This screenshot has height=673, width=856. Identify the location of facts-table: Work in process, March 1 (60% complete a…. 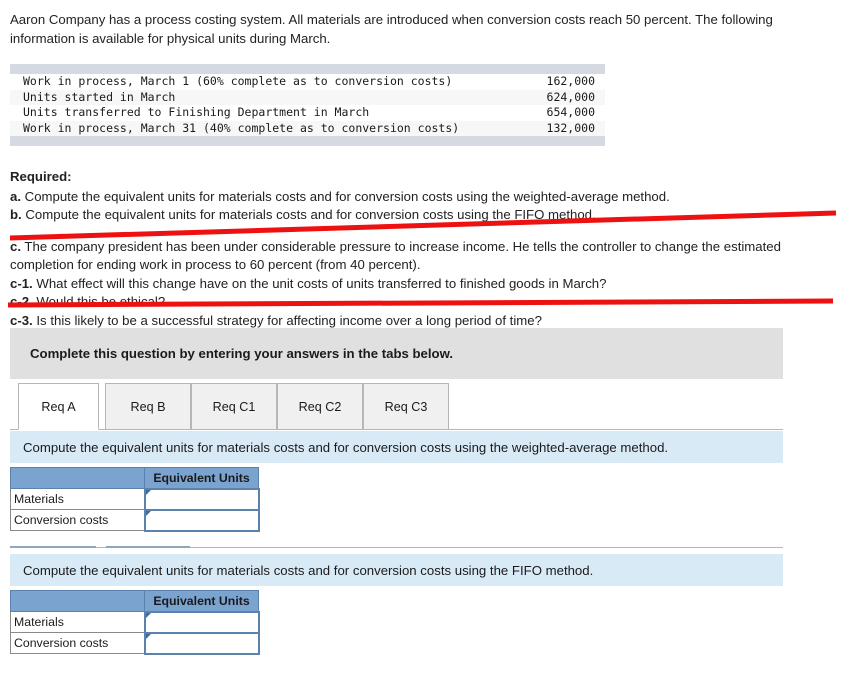
(307, 105).